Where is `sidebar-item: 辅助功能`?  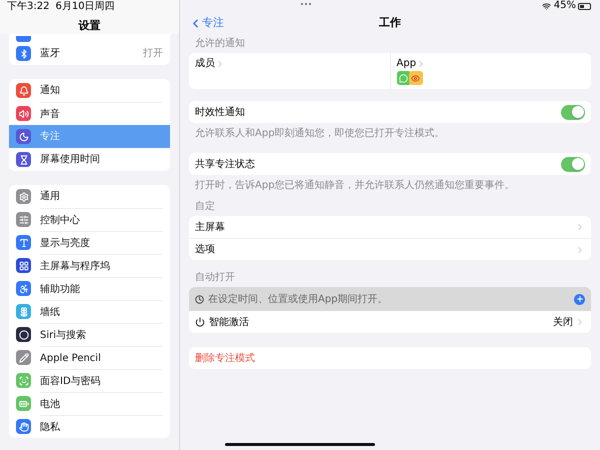
sidebar-item: 辅助功能 is located at coordinates (89, 288).